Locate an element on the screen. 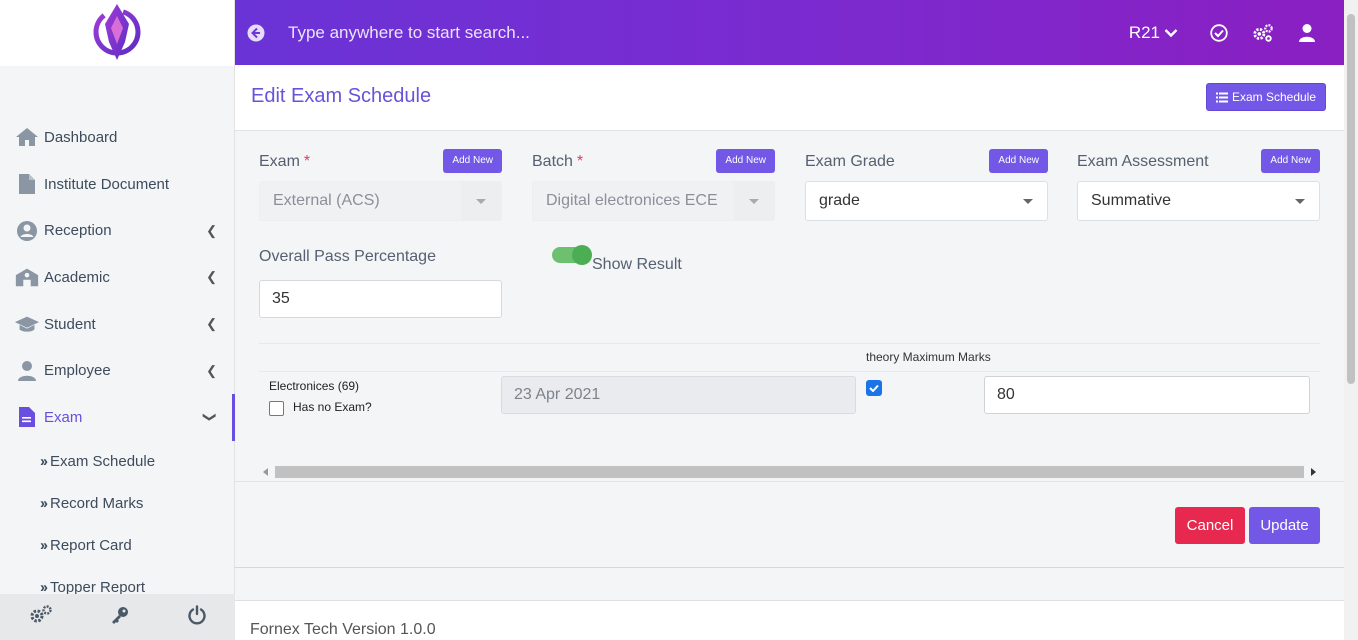  checkmark-icon is located at coordinates (874, 388).